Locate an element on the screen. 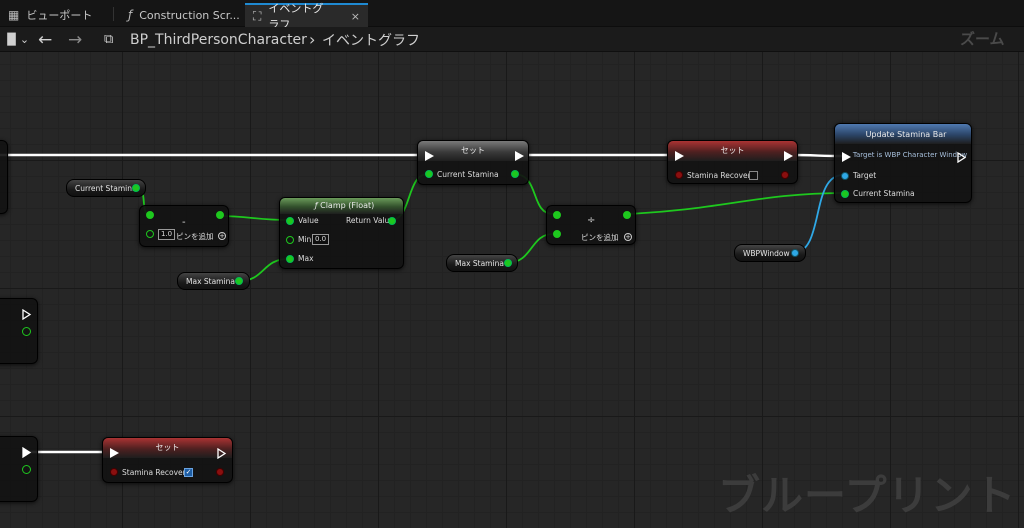 Image resolution: width=1024 pixels, height=528 pixels. close-icon: × is located at coordinates (355, 16).